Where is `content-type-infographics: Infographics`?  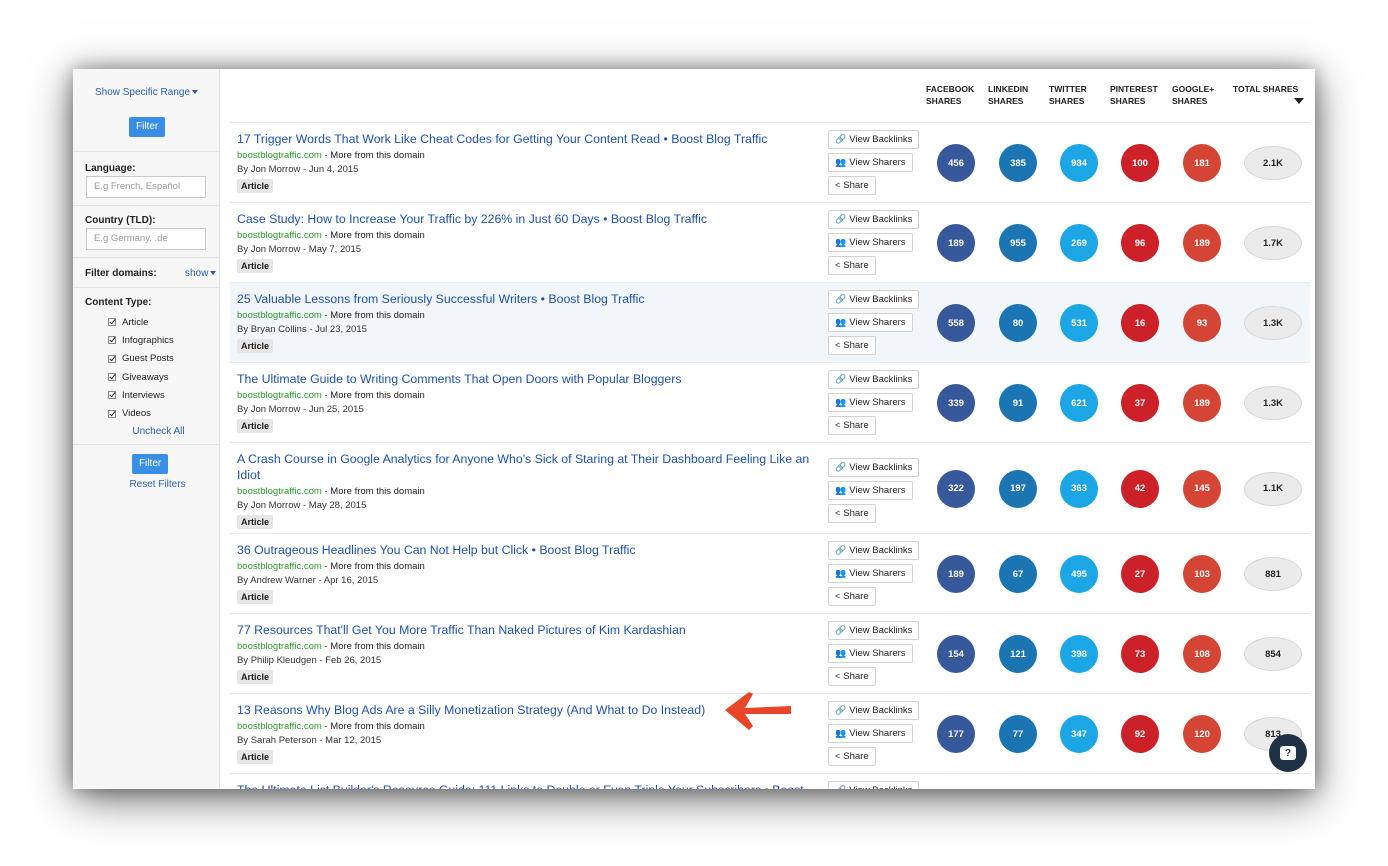
content-type-infographics: Infographics is located at coordinates (141, 340).